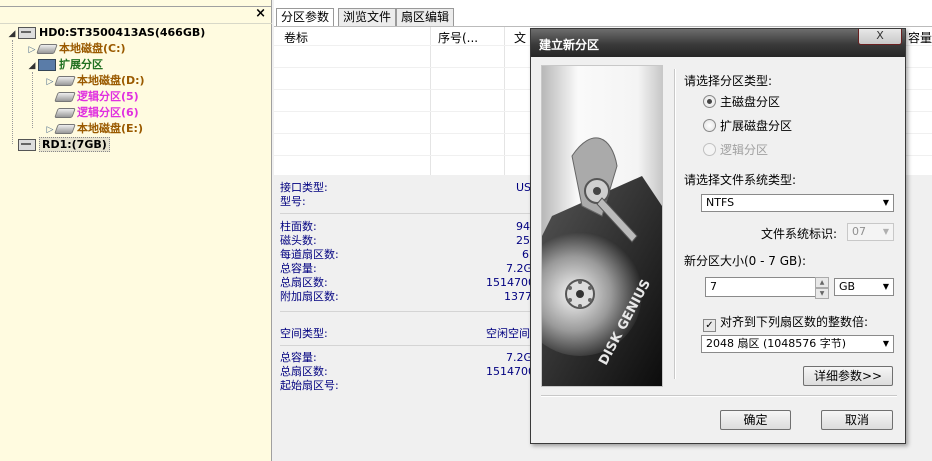 This screenshot has width=932, height=461. I want to click on sectors-per-track-label: 每道扇区数:, so click(309, 254).